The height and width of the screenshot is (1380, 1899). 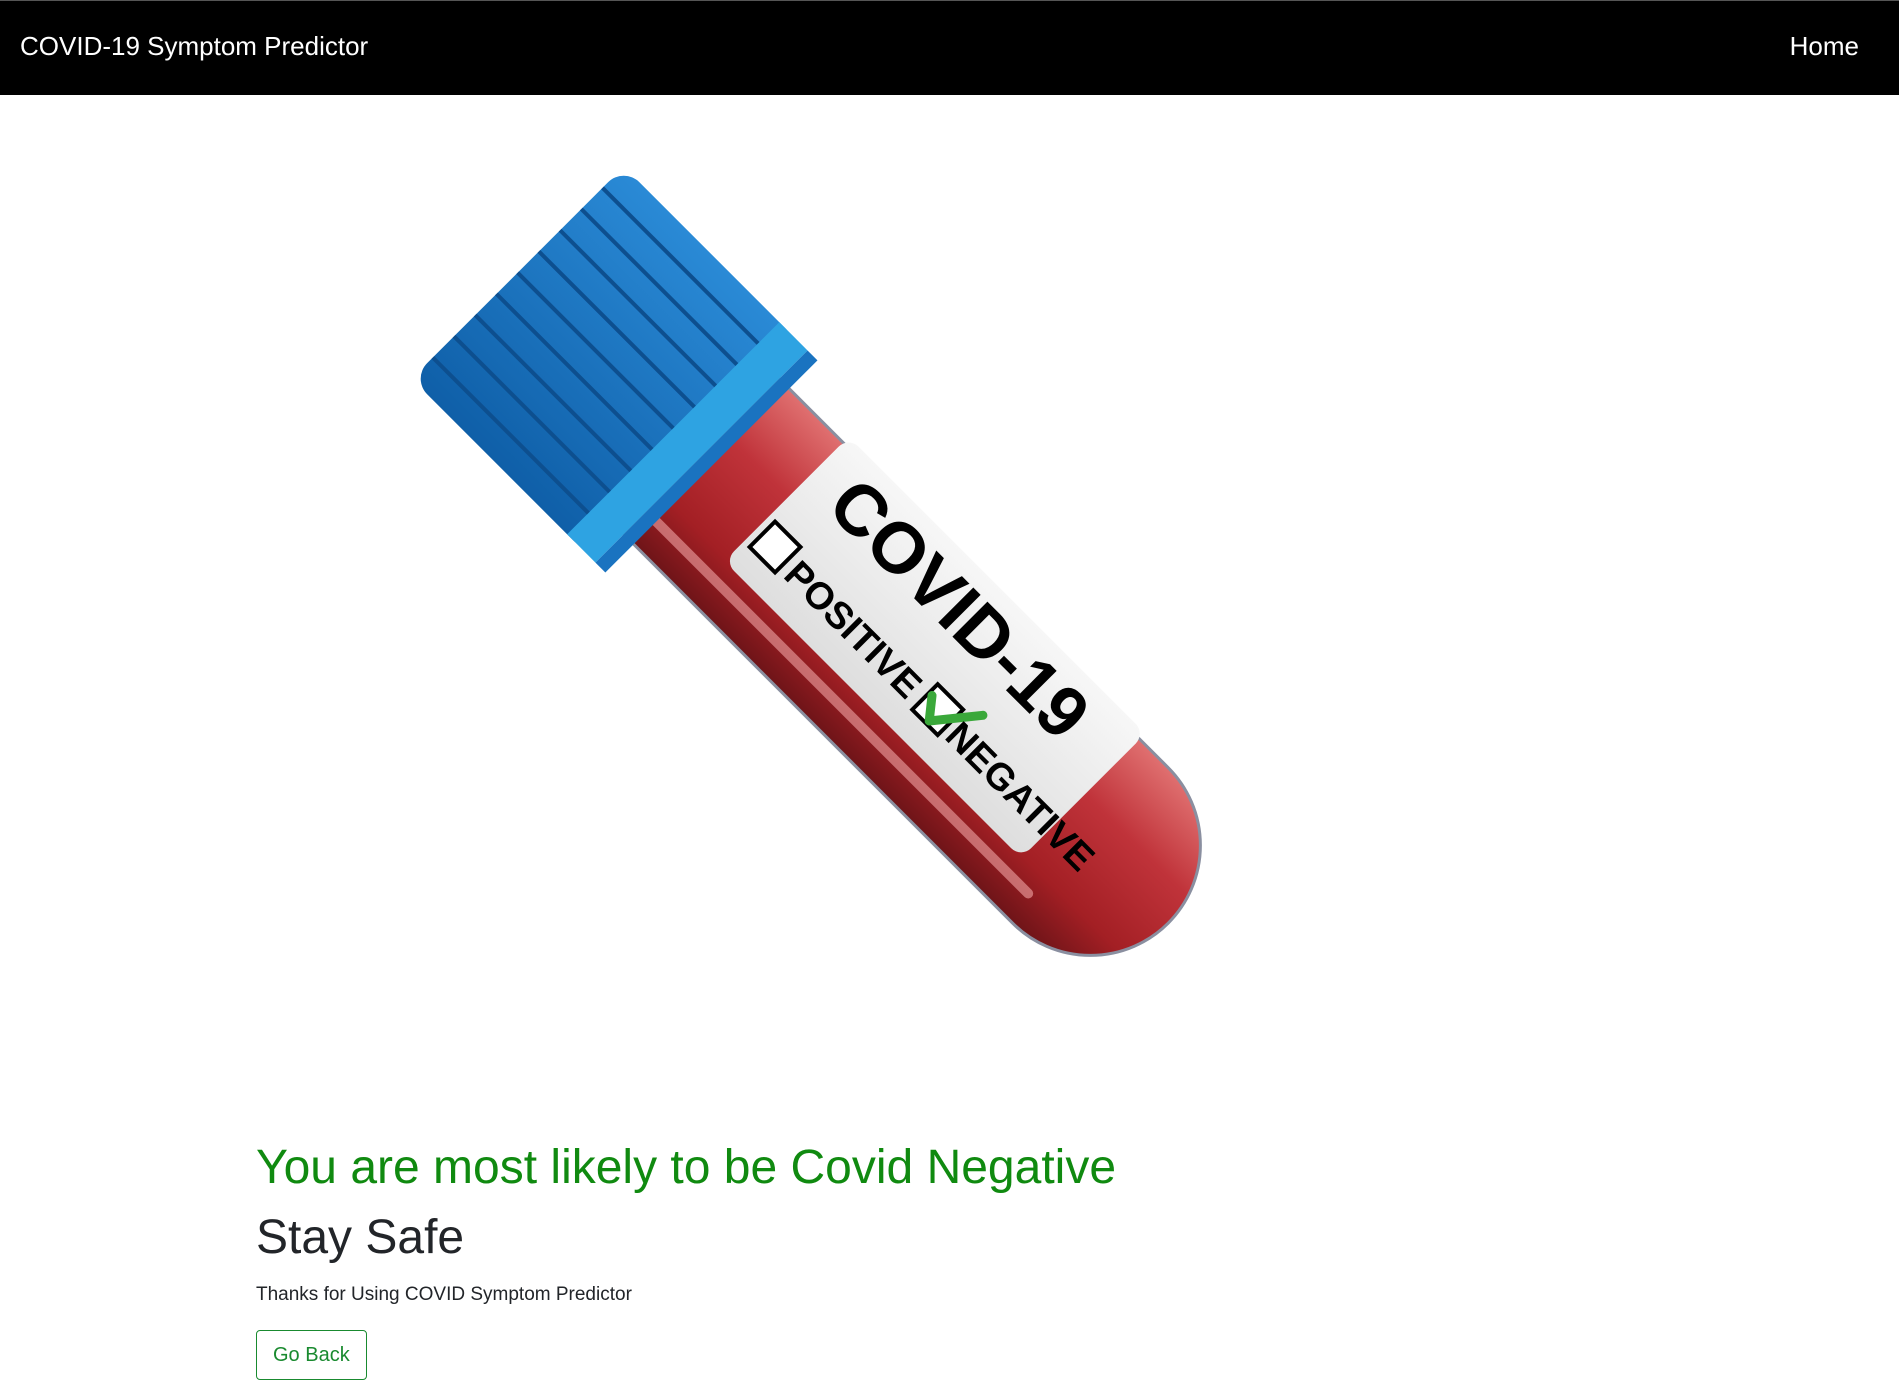 What do you see at coordinates (949, 47) in the screenshot?
I see `navbar: COVID-19 Symptom Predictor Home` at bounding box center [949, 47].